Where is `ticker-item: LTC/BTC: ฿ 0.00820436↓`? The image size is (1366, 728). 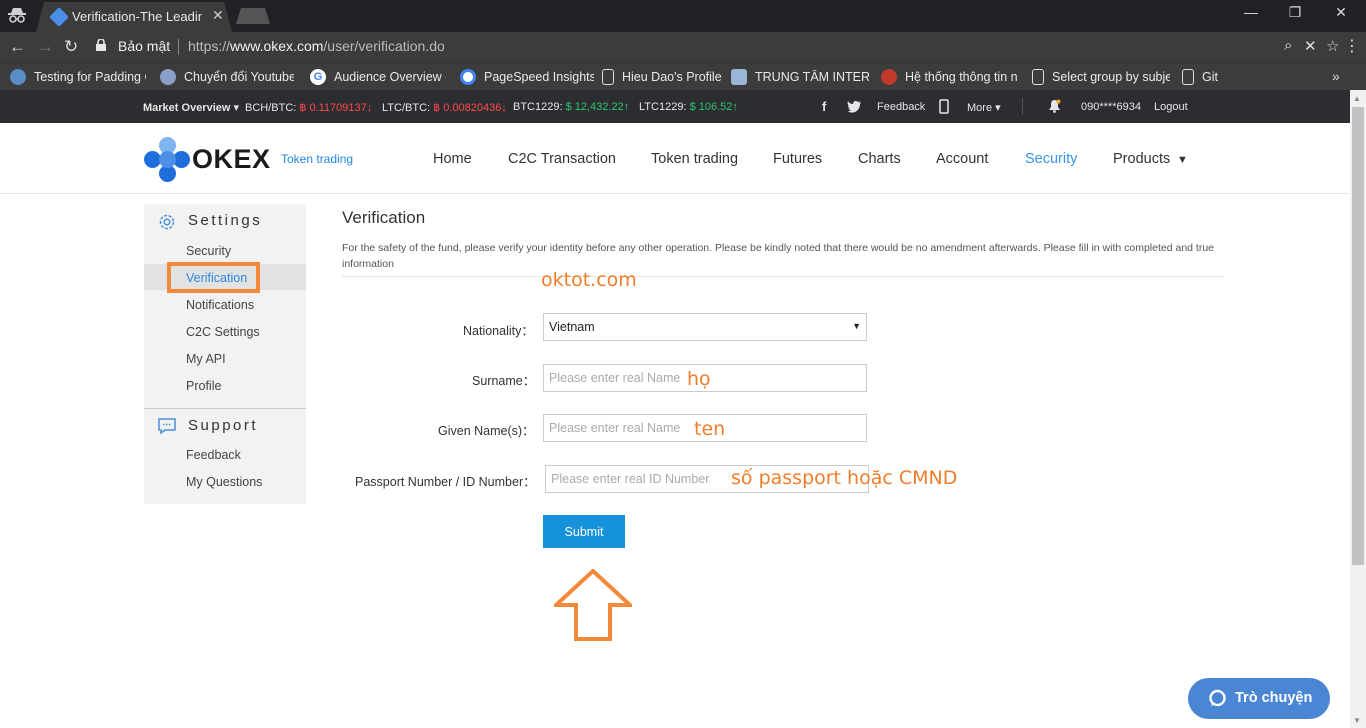 ticker-item: LTC/BTC: ฿ 0.00820436↓ is located at coordinates (444, 108).